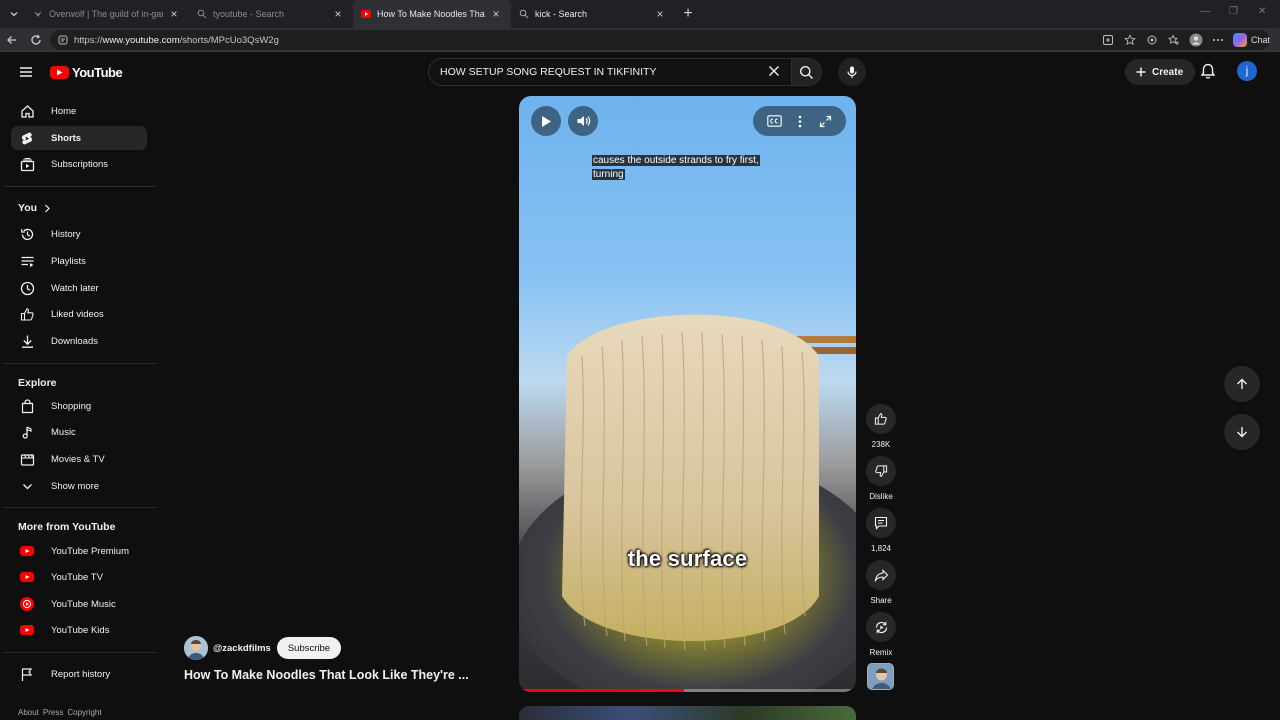 Image resolution: width=1280 pixels, height=720 pixels. What do you see at coordinates (34, 208) in the screenshot?
I see `sidebar-you-heading: You` at bounding box center [34, 208].